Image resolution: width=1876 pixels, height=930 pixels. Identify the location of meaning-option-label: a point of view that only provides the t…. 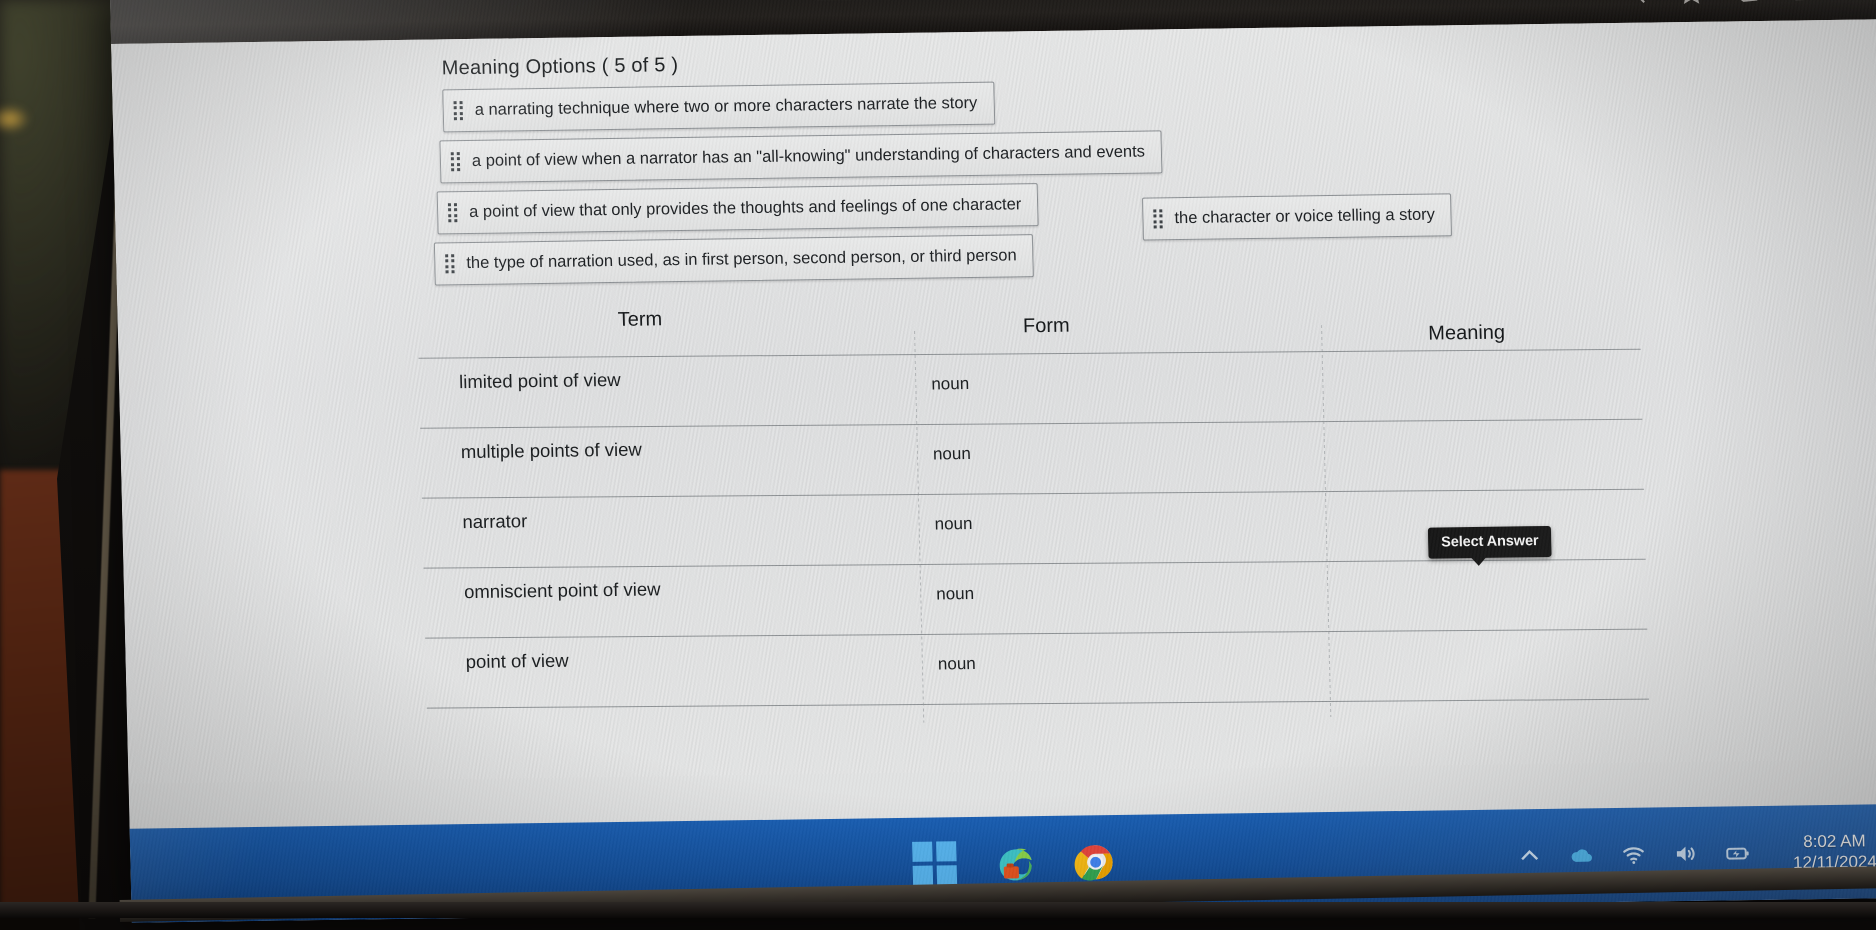
(745, 208).